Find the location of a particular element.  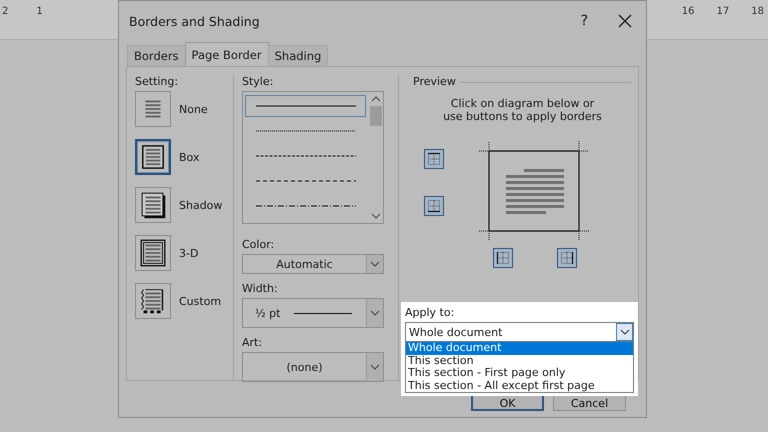

preview-hint: Click on diagram below or use buttons to apply borders is located at coordinates (522, 110).